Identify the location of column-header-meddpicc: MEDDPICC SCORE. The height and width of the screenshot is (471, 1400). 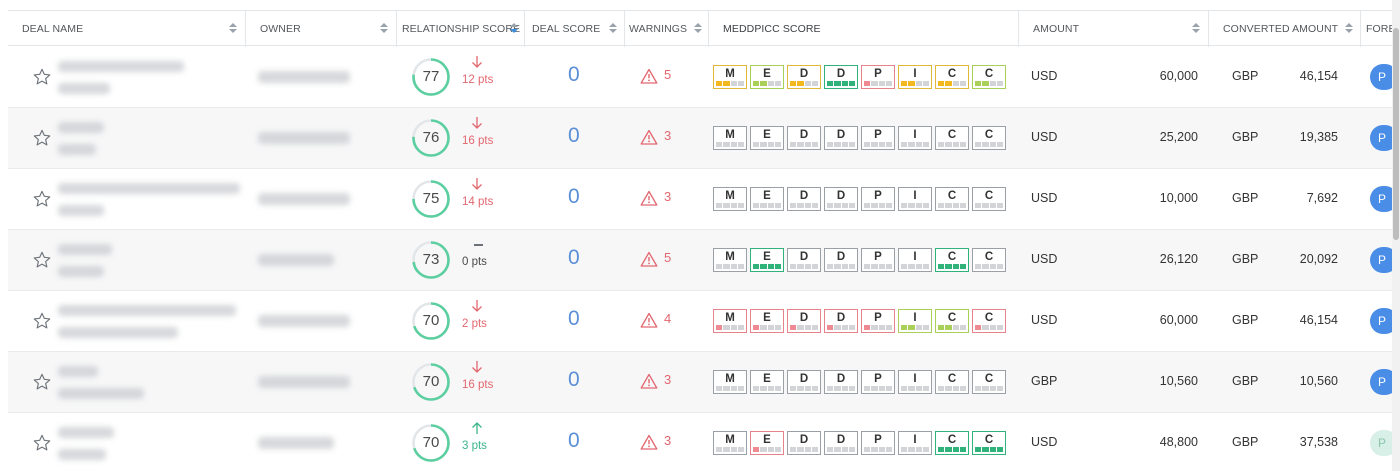
(864, 29).